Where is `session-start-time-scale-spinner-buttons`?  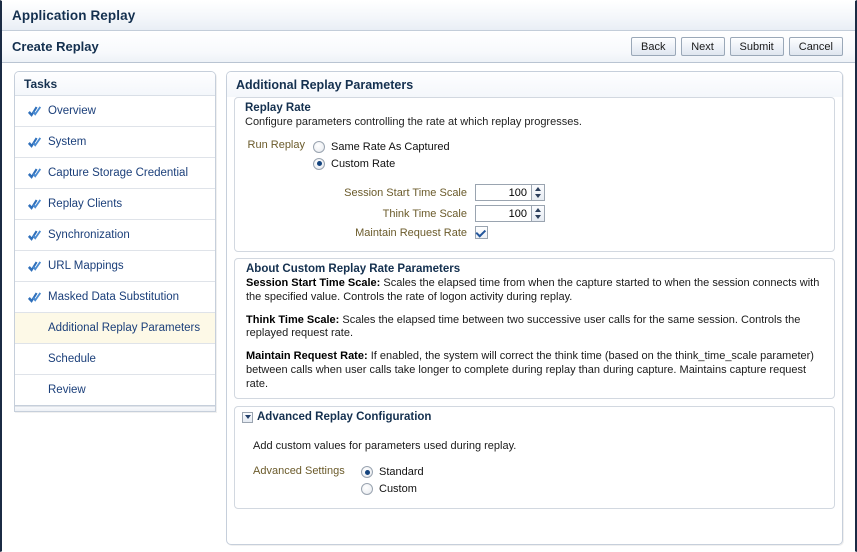
session-start-time-scale-spinner-buttons is located at coordinates (538, 192).